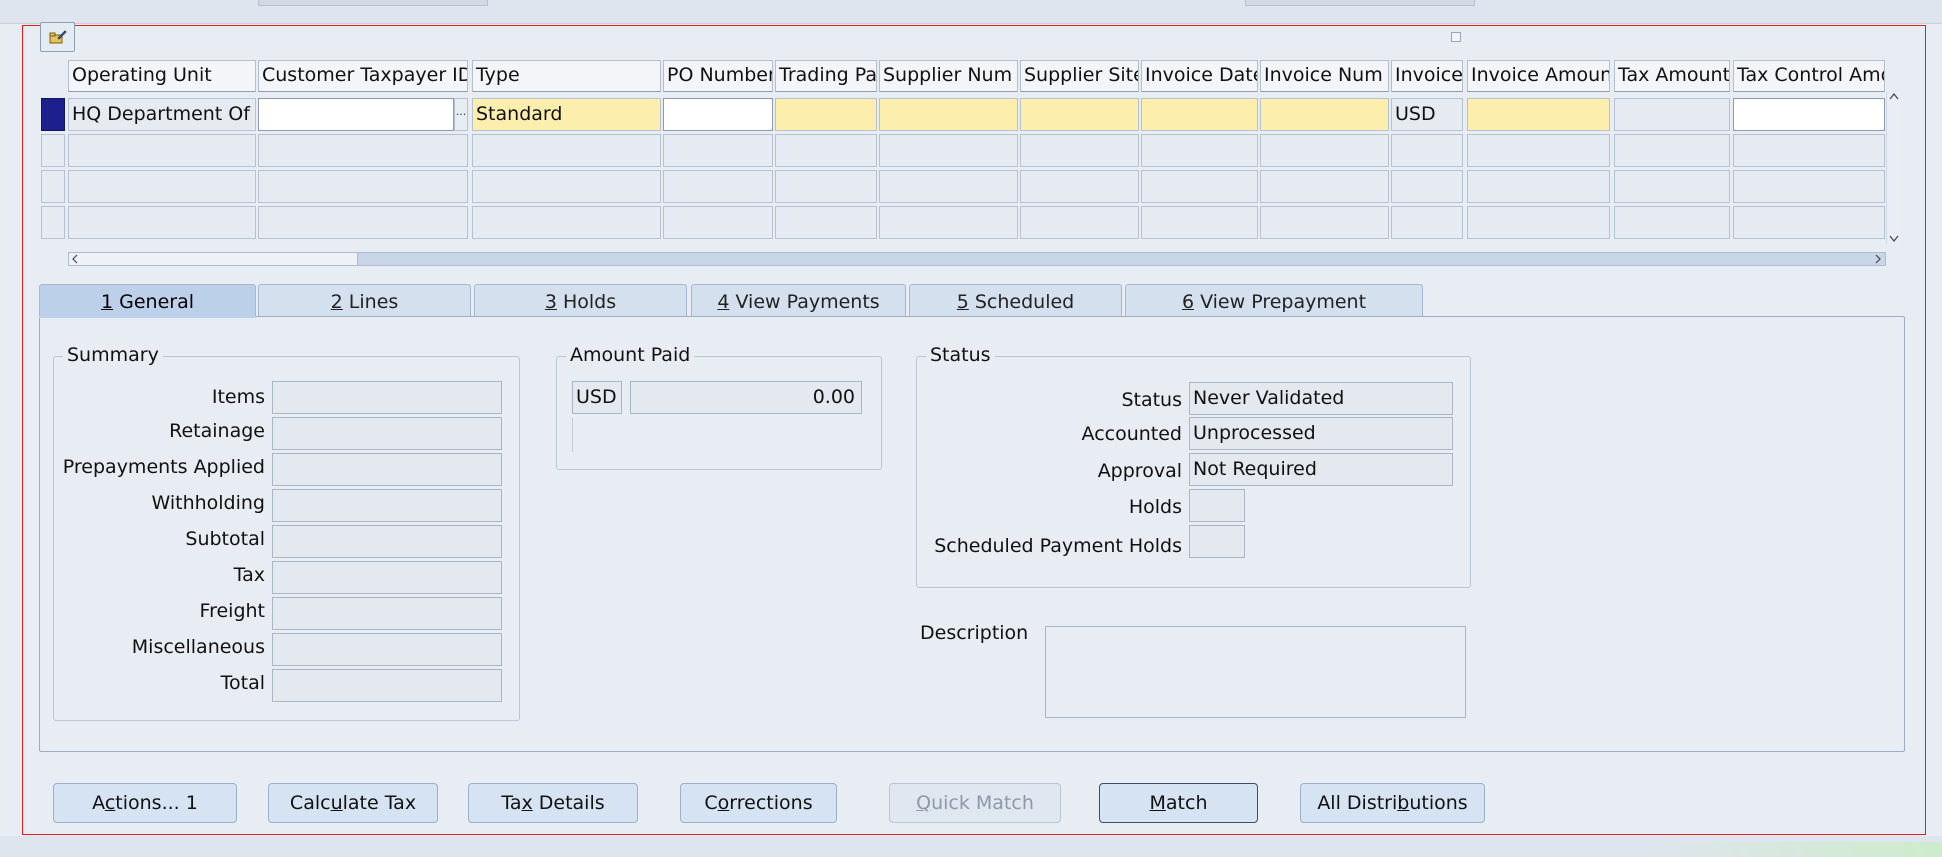 This screenshot has width=1942, height=857. Describe the element at coordinates (924, 803) in the screenshot. I see `quick-match-button-mnemonic: Q` at that location.